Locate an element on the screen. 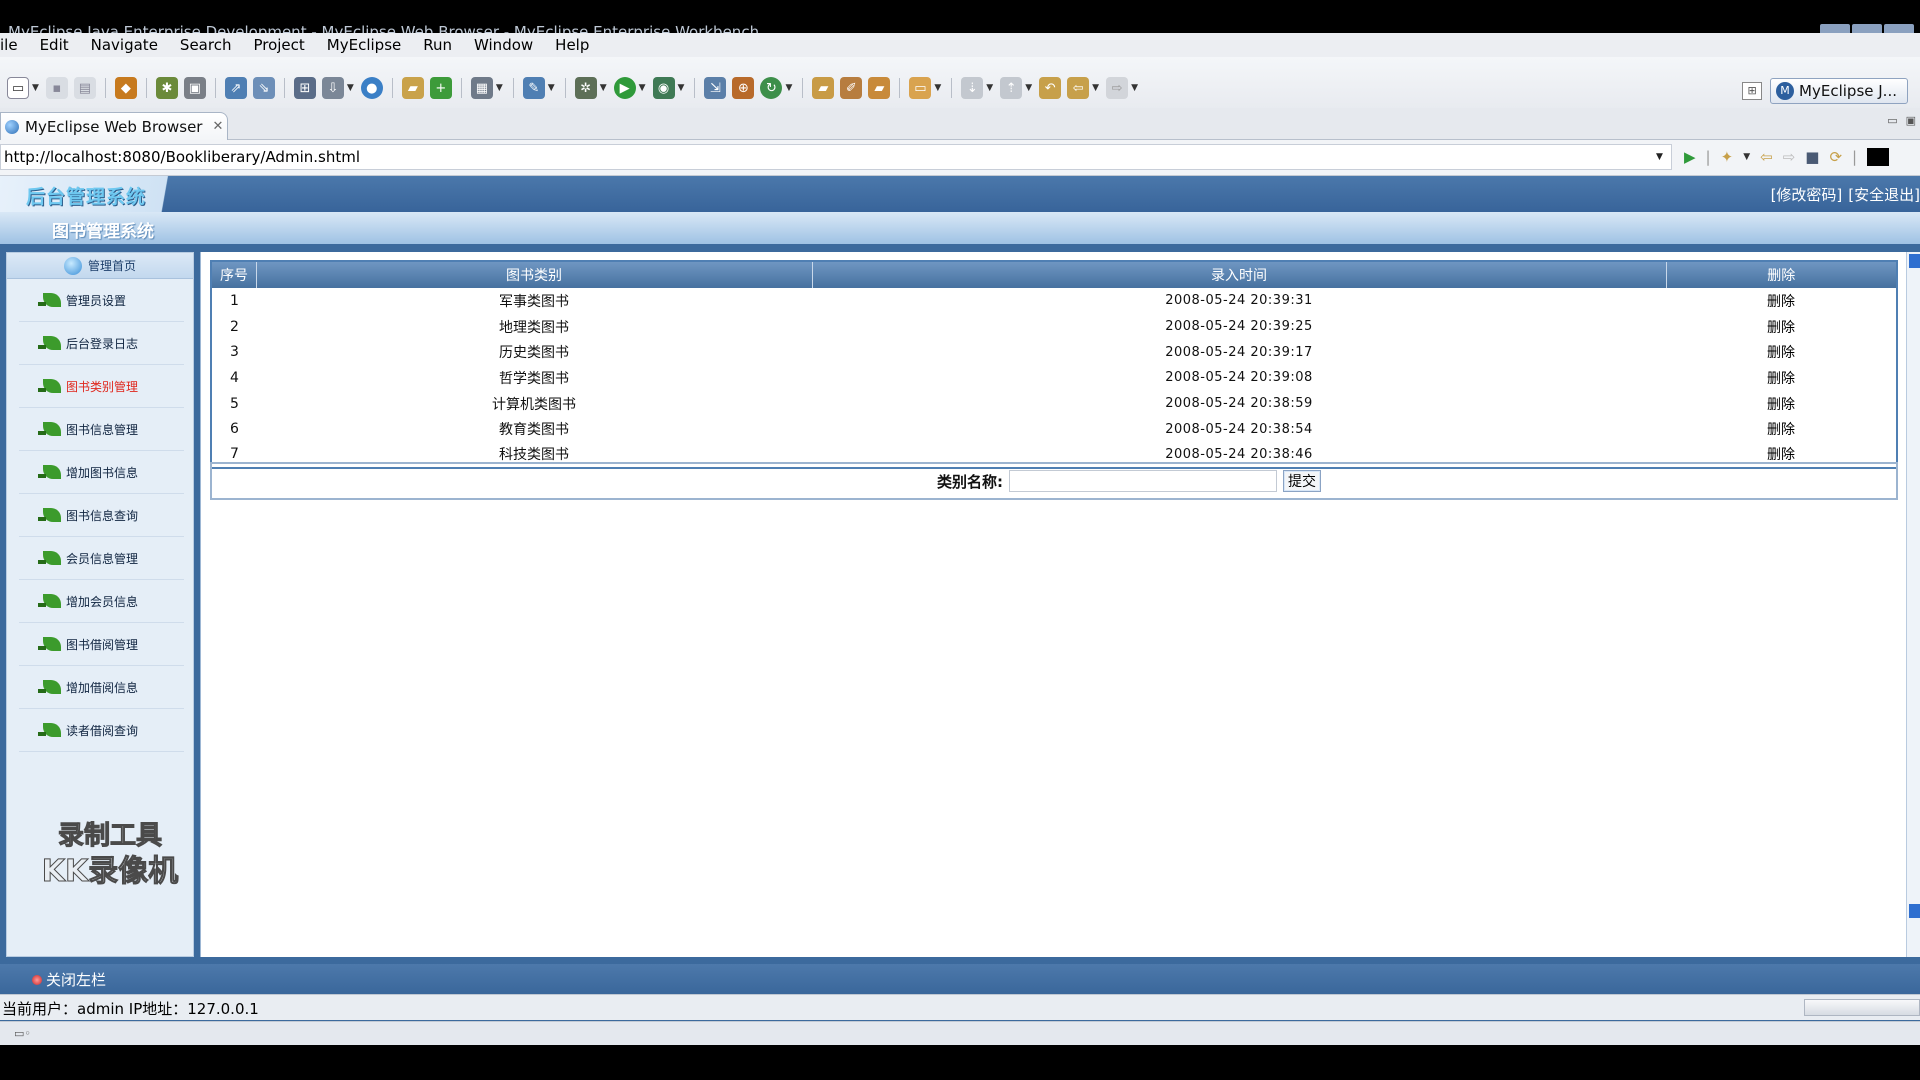  last-edit-icon: ↶ is located at coordinates (1050, 88).